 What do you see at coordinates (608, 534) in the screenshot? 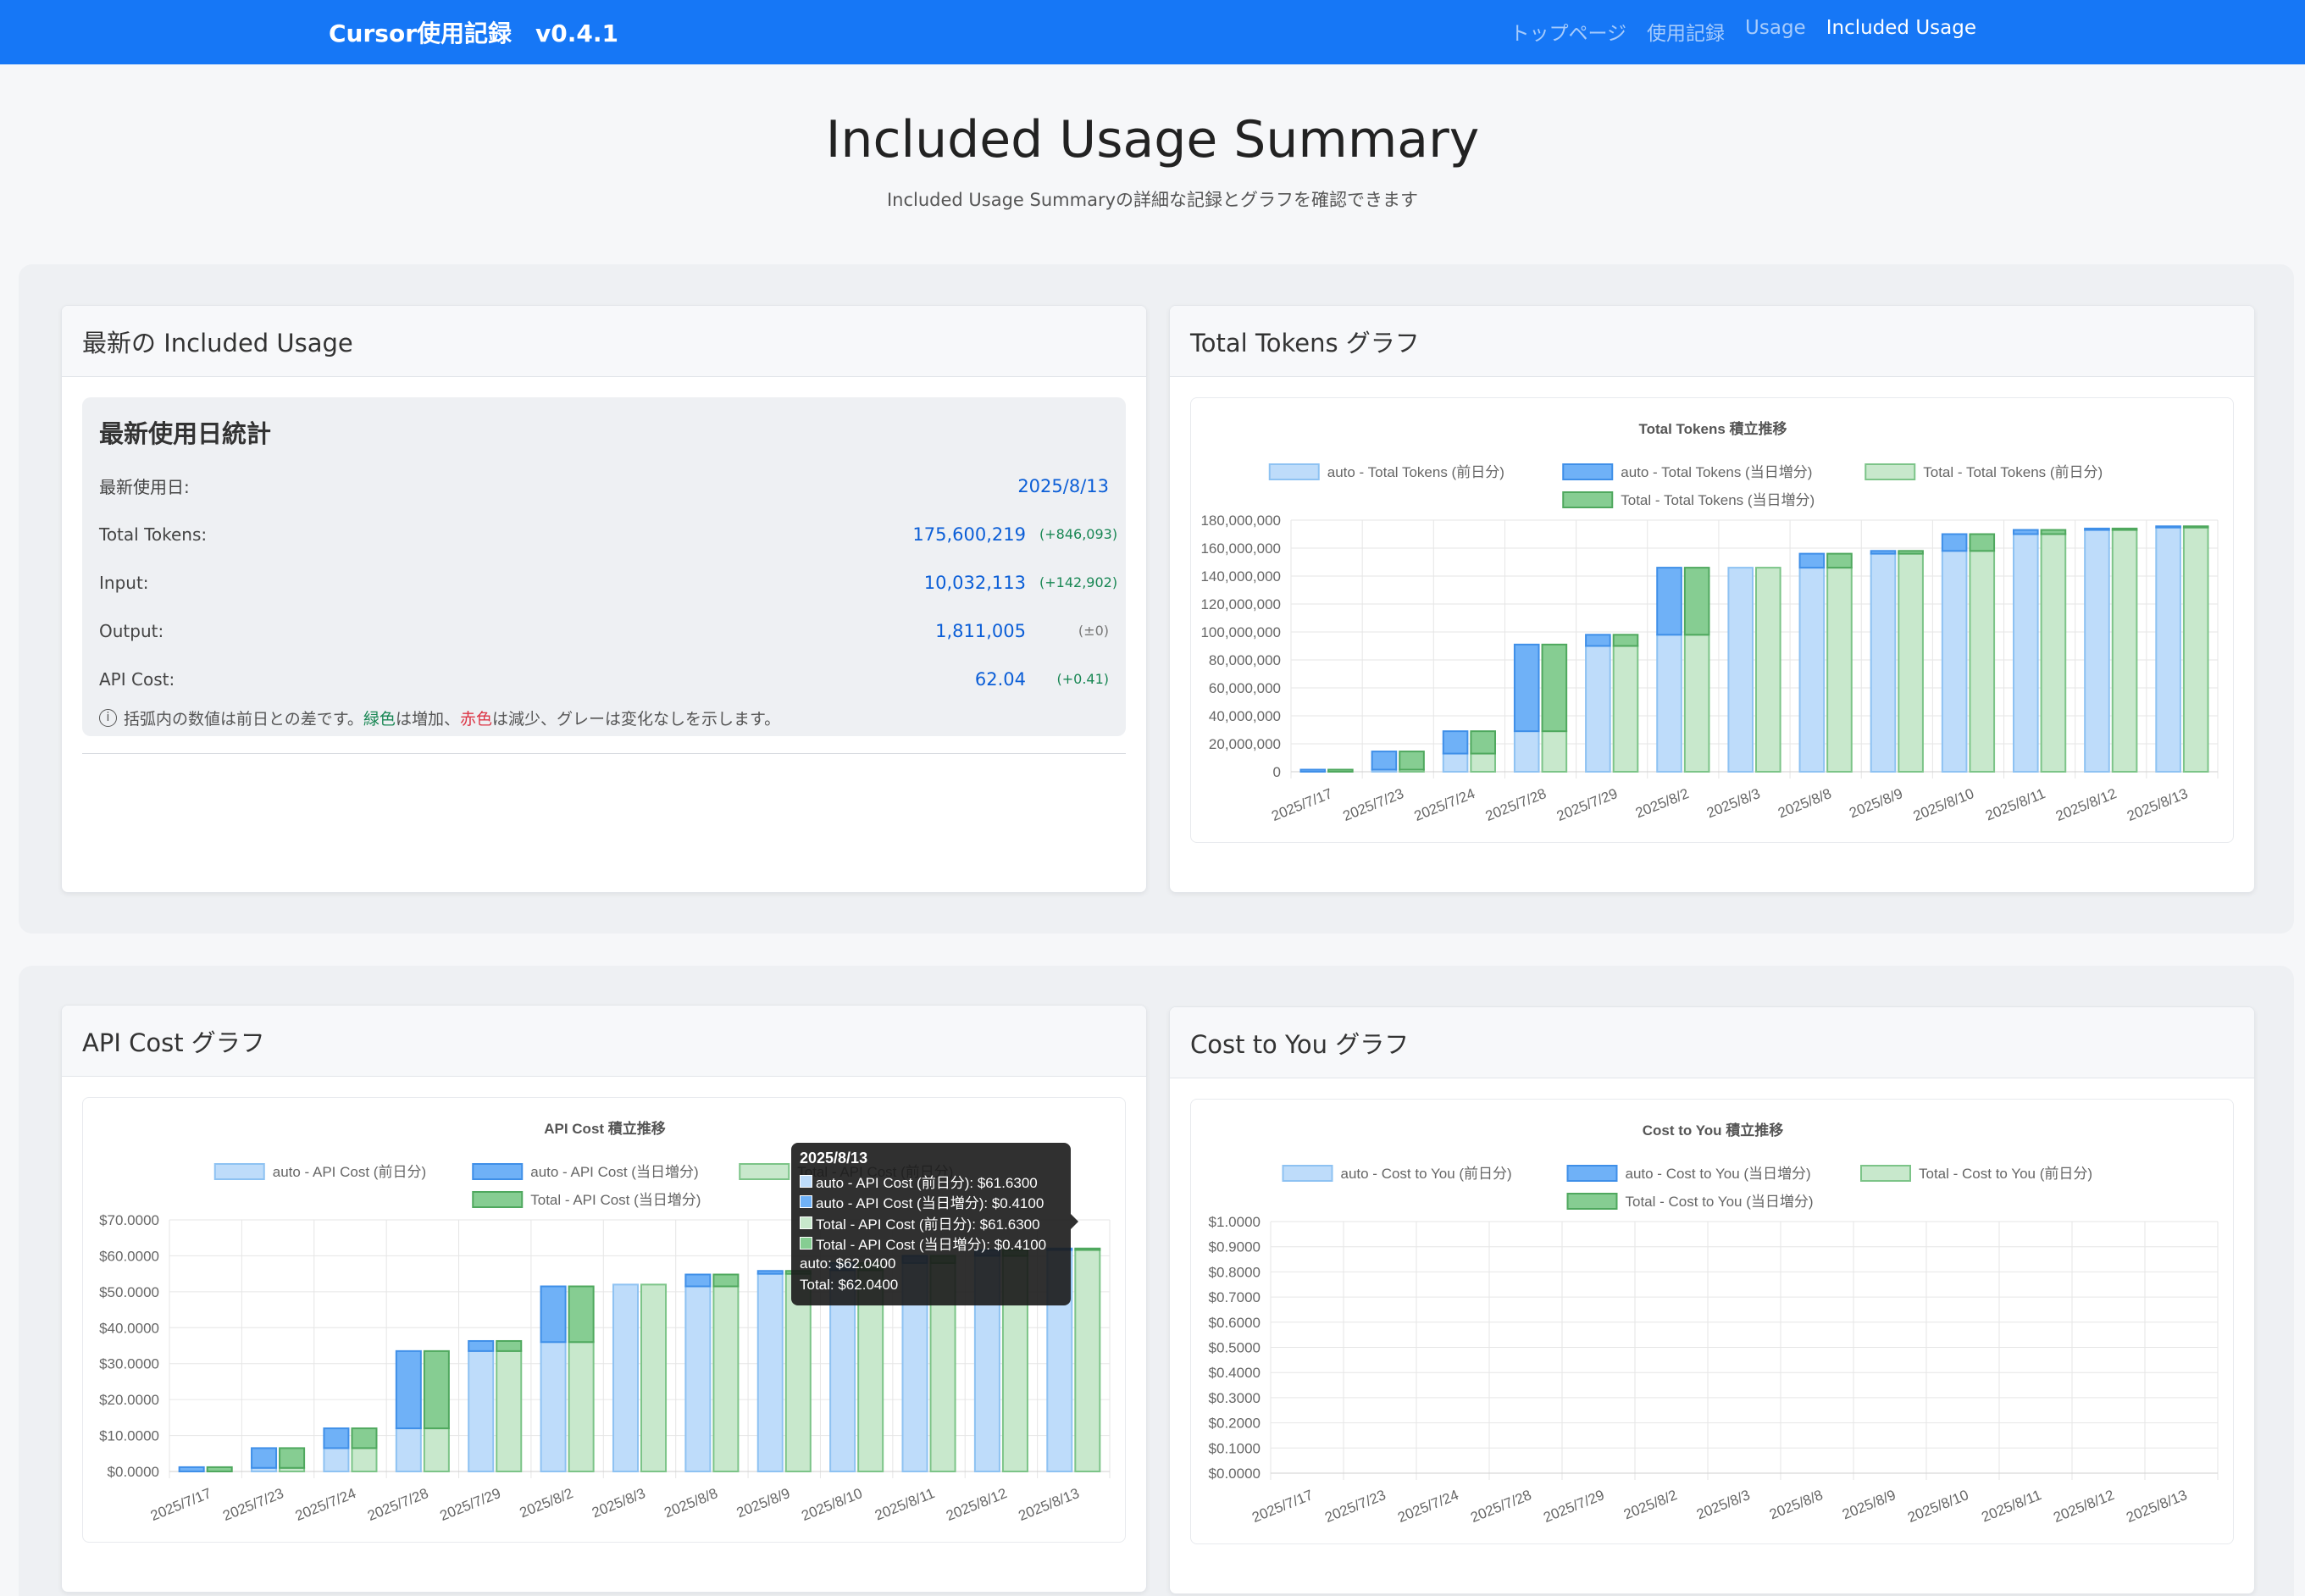
I see `stat-row-total-tokens: Total Tokens: 175,600,219 (+846,093)` at bounding box center [608, 534].